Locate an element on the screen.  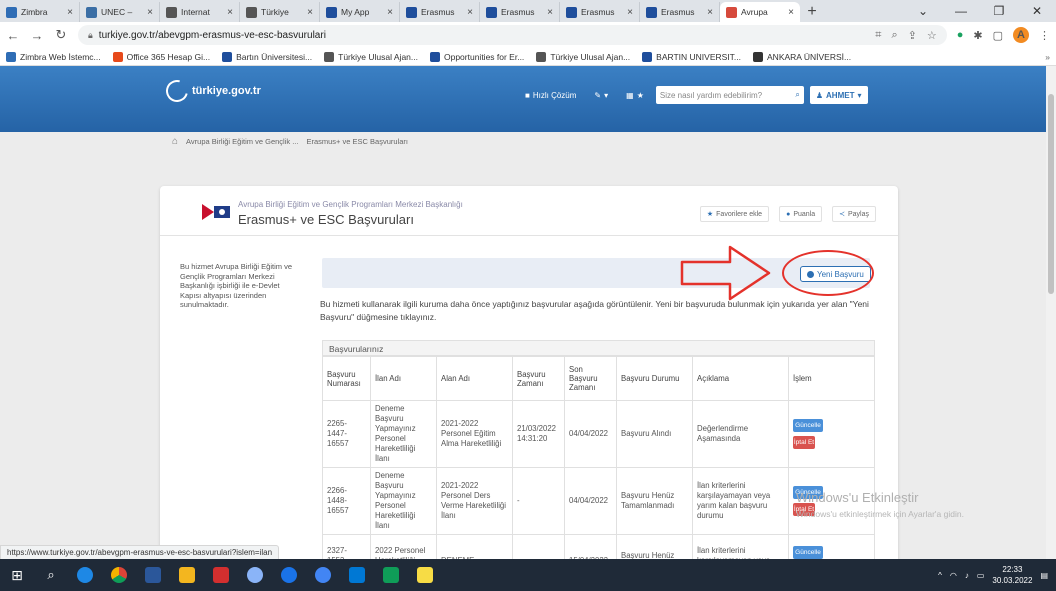
globe-icon is located at coordinates (289, 575).